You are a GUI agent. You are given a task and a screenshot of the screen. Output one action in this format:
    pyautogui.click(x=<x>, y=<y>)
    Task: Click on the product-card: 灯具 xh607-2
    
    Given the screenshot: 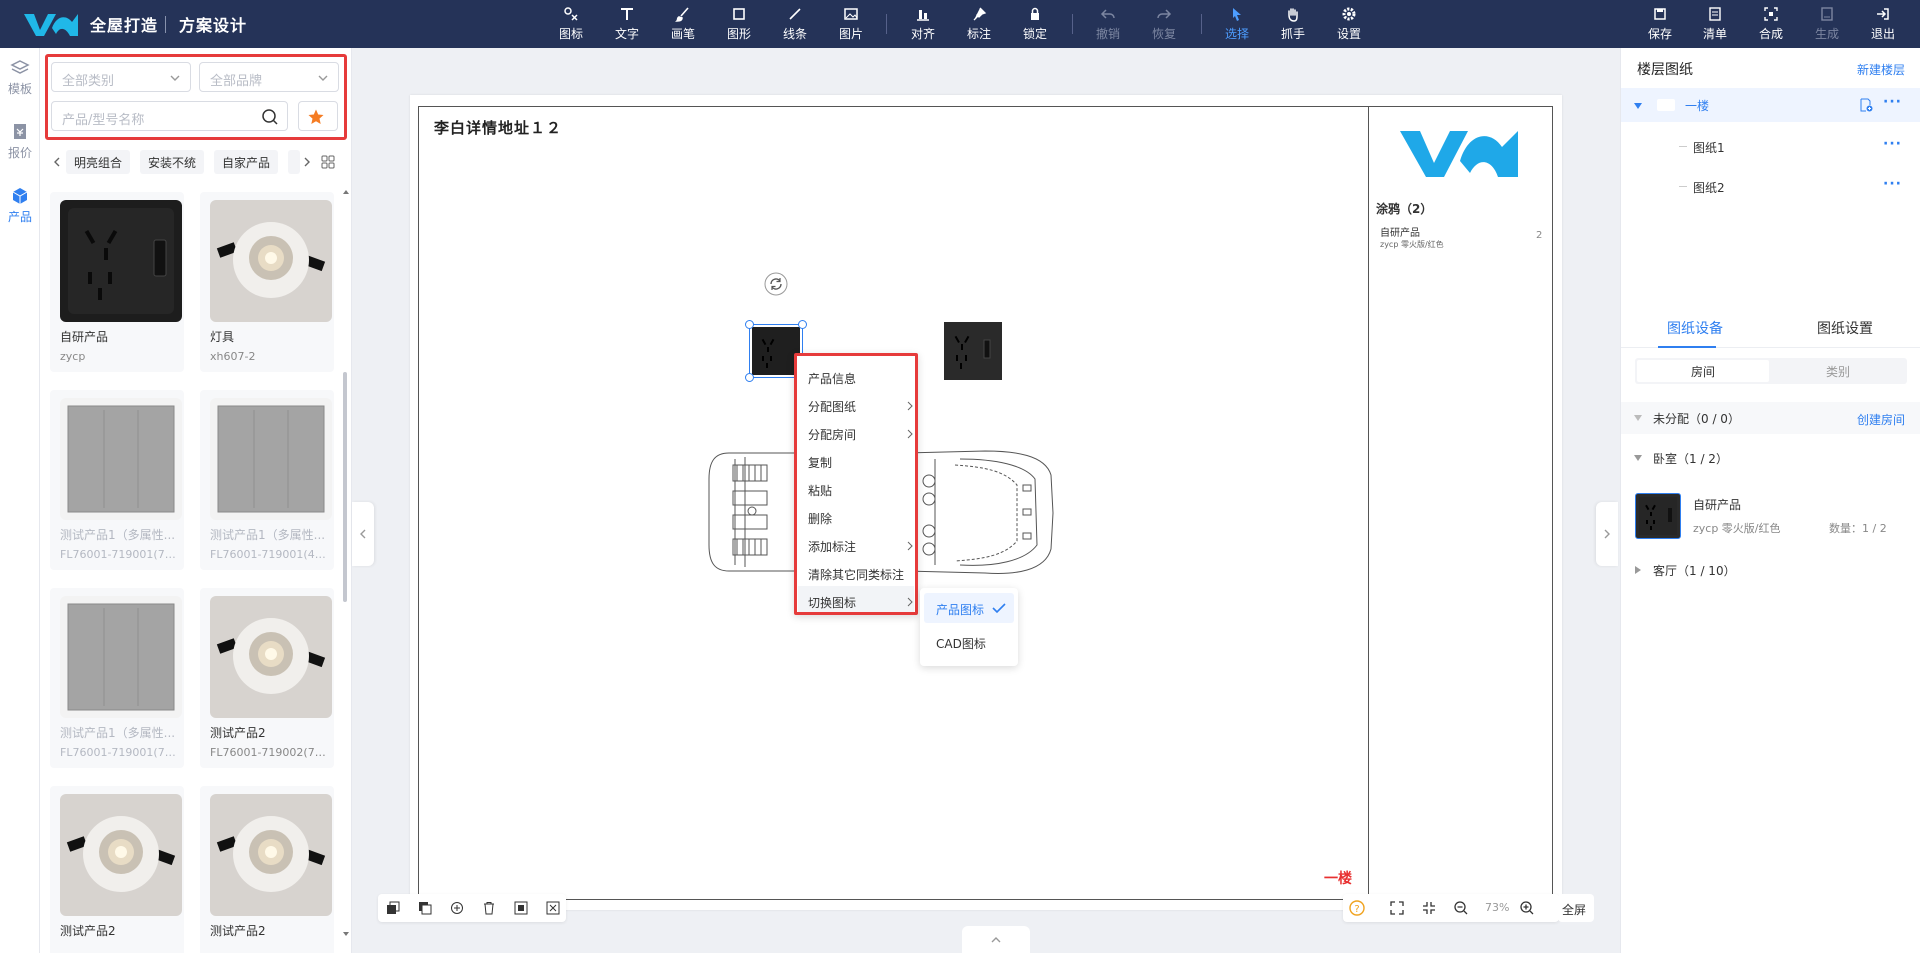 What is the action you would take?
    pyautogui.click(x=267, y=282)
    